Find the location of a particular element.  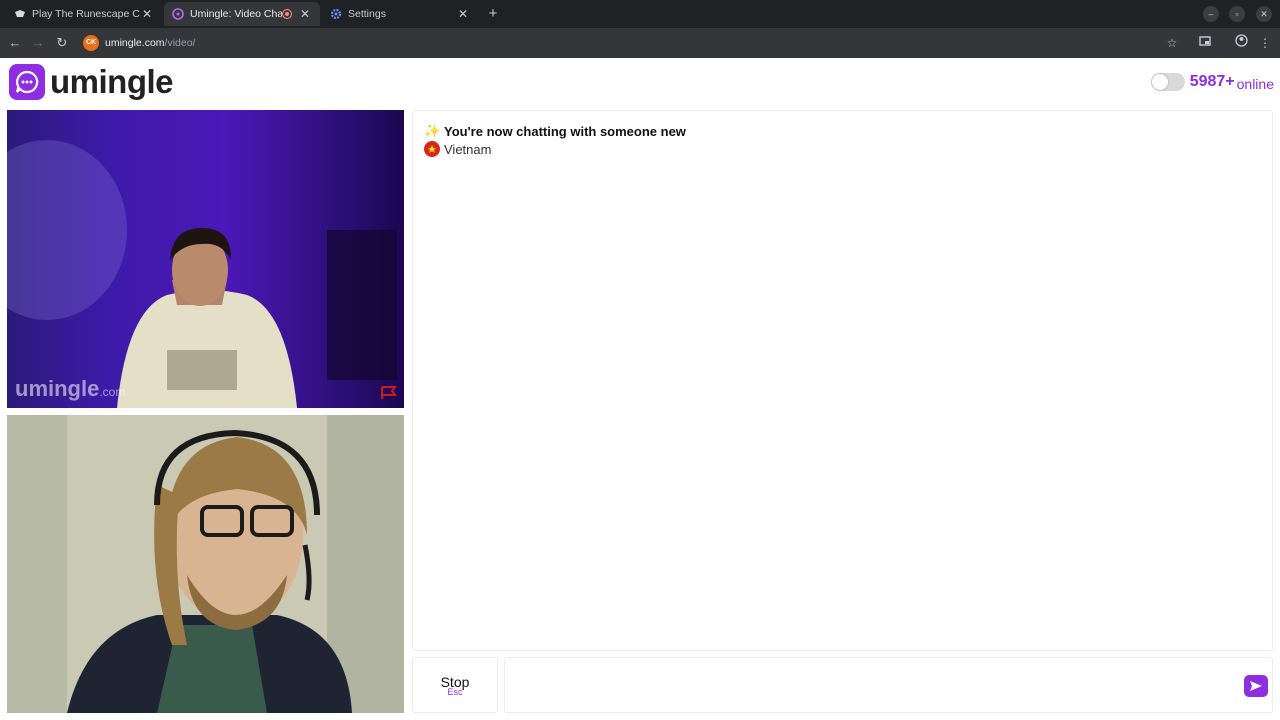

send-icon is located at coordinates (1256, 686).